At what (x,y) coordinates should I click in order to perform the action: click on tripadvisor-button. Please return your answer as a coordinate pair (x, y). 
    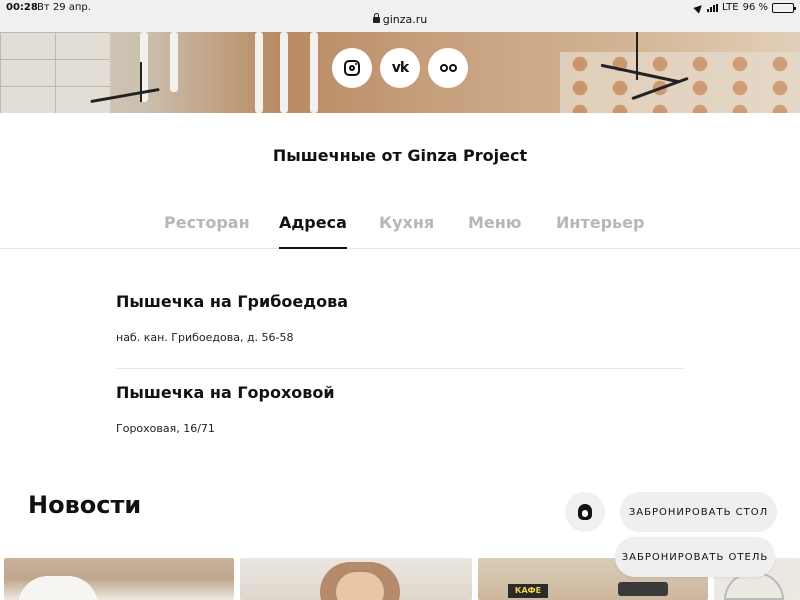
    Looking at the image, I should click on (448, 68).